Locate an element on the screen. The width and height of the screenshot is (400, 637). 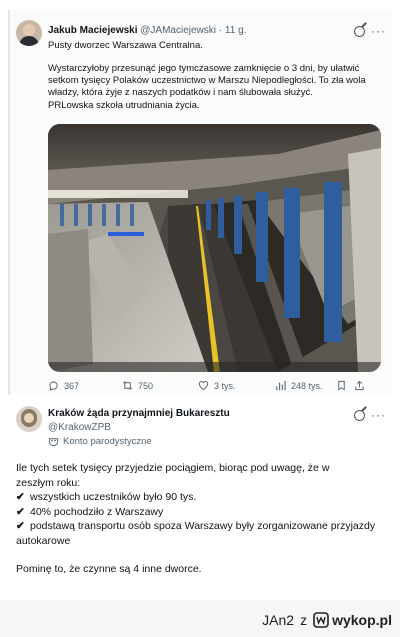
bookmark-icon is located at coordinates (341, 385).